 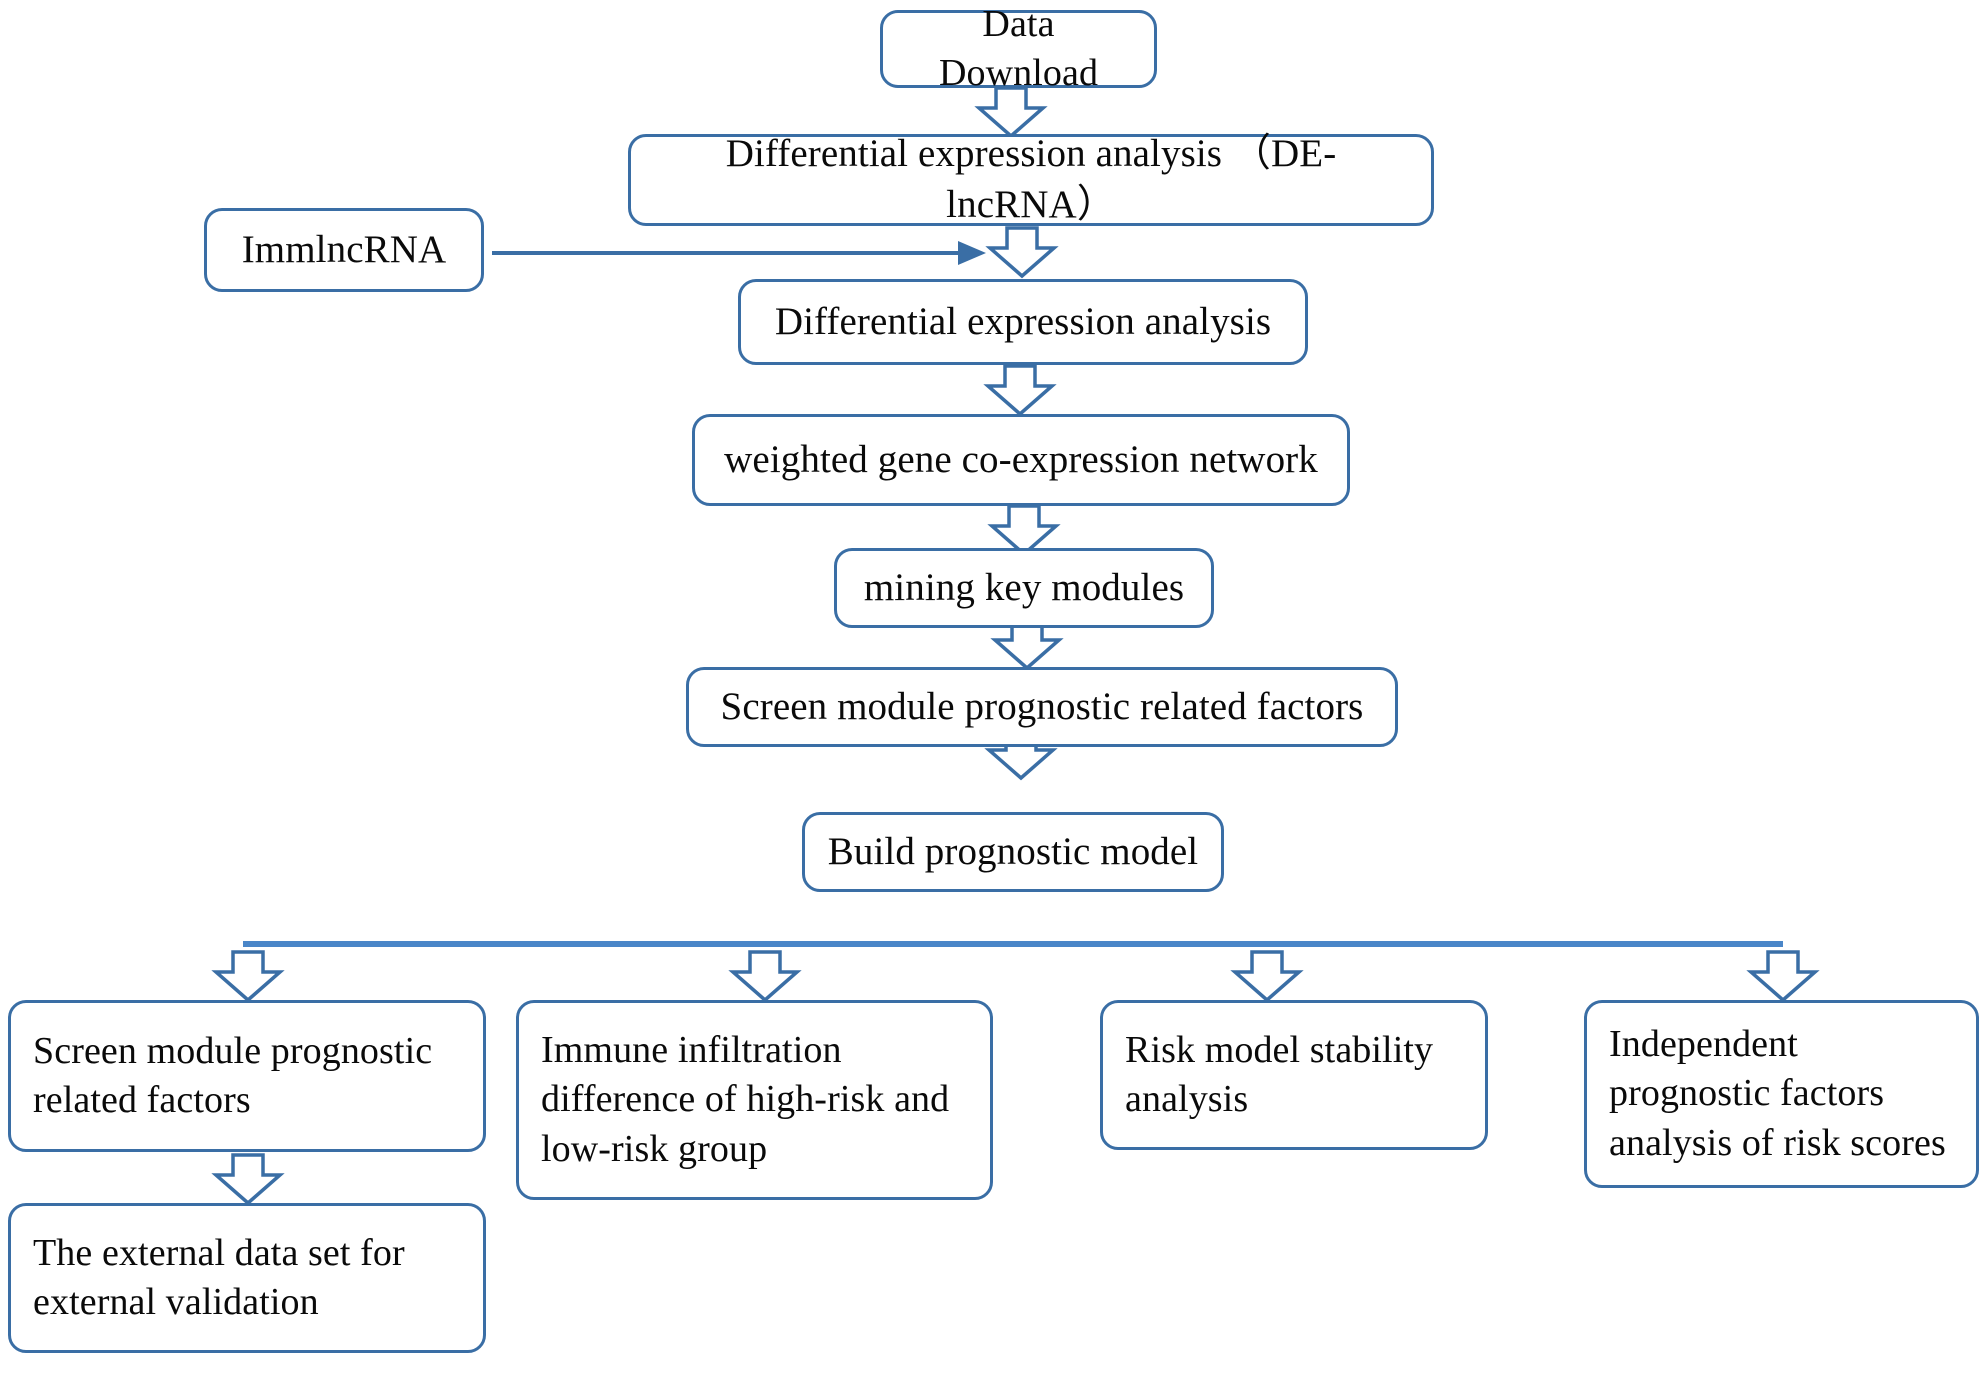 I want to click on node-de-analysis: Differential expression analysis, so click(x=1023, y=322).